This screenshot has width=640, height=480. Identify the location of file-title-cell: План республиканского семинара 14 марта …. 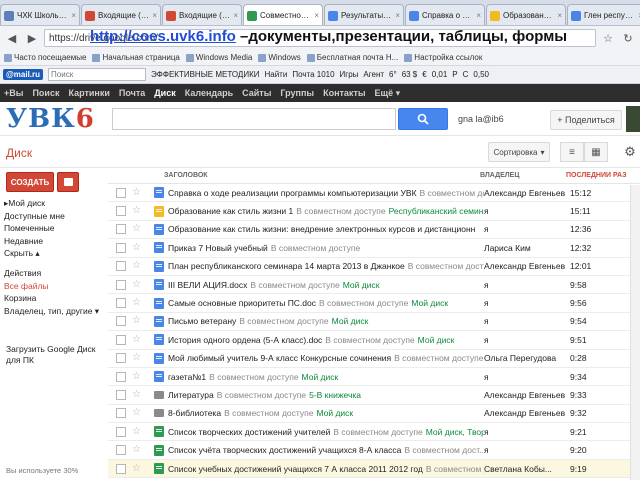
(326, 266).